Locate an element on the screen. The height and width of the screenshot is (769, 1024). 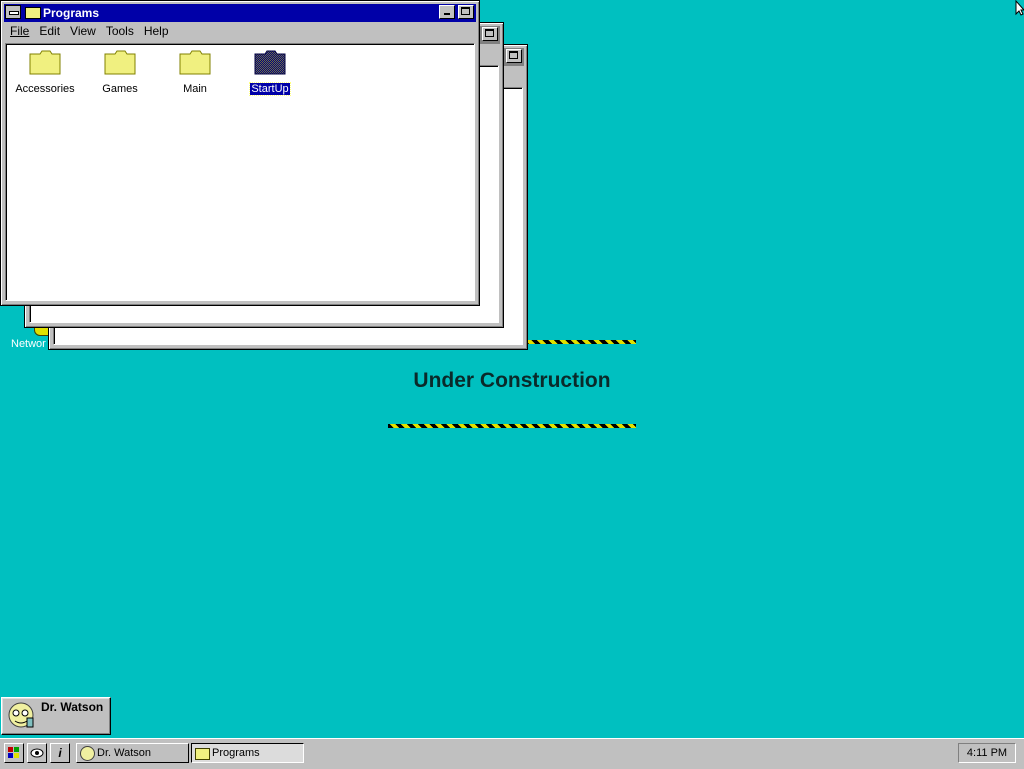
program-group-label: Main is located at coordinates (195, 89).